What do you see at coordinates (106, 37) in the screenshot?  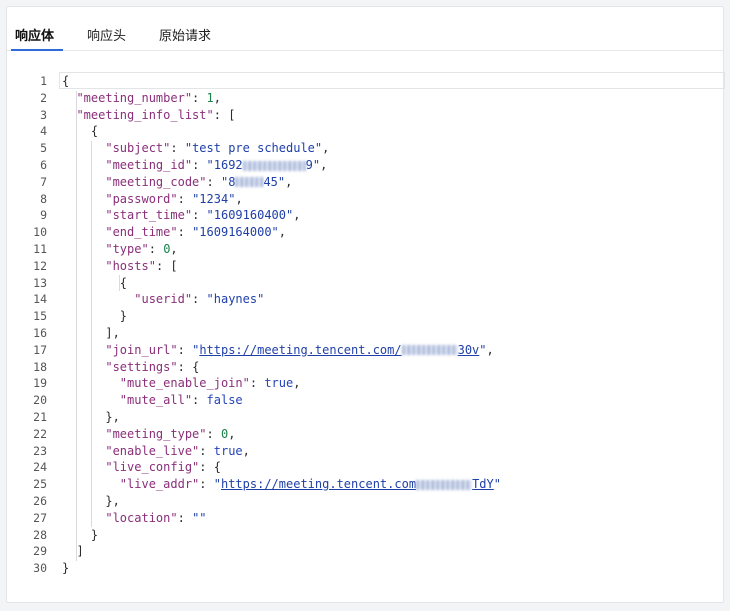 I see `tab-response-headers: 响应头` at bounding box center [106, 37].